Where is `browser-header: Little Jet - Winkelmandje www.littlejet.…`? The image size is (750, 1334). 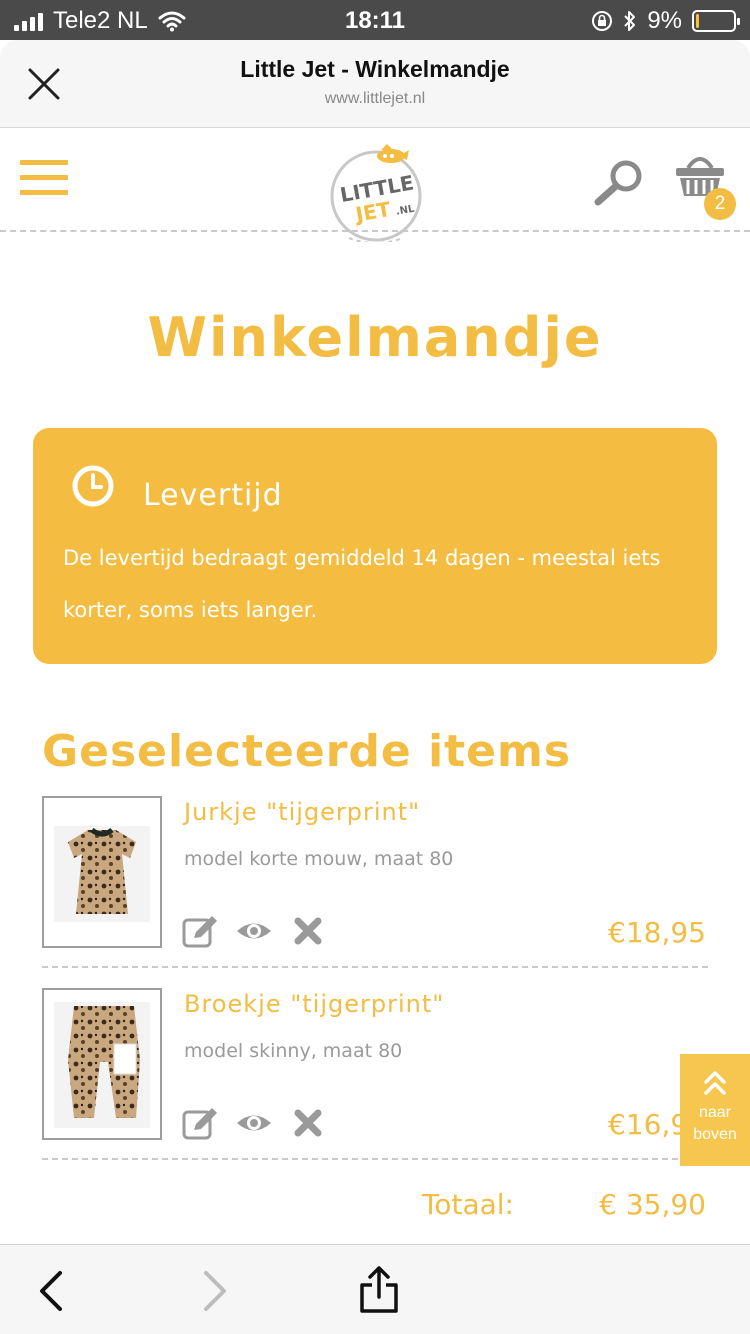 browser-header: Little Jet - Winkelmandje www.littlejet.… is located at coordinates (375, 84).